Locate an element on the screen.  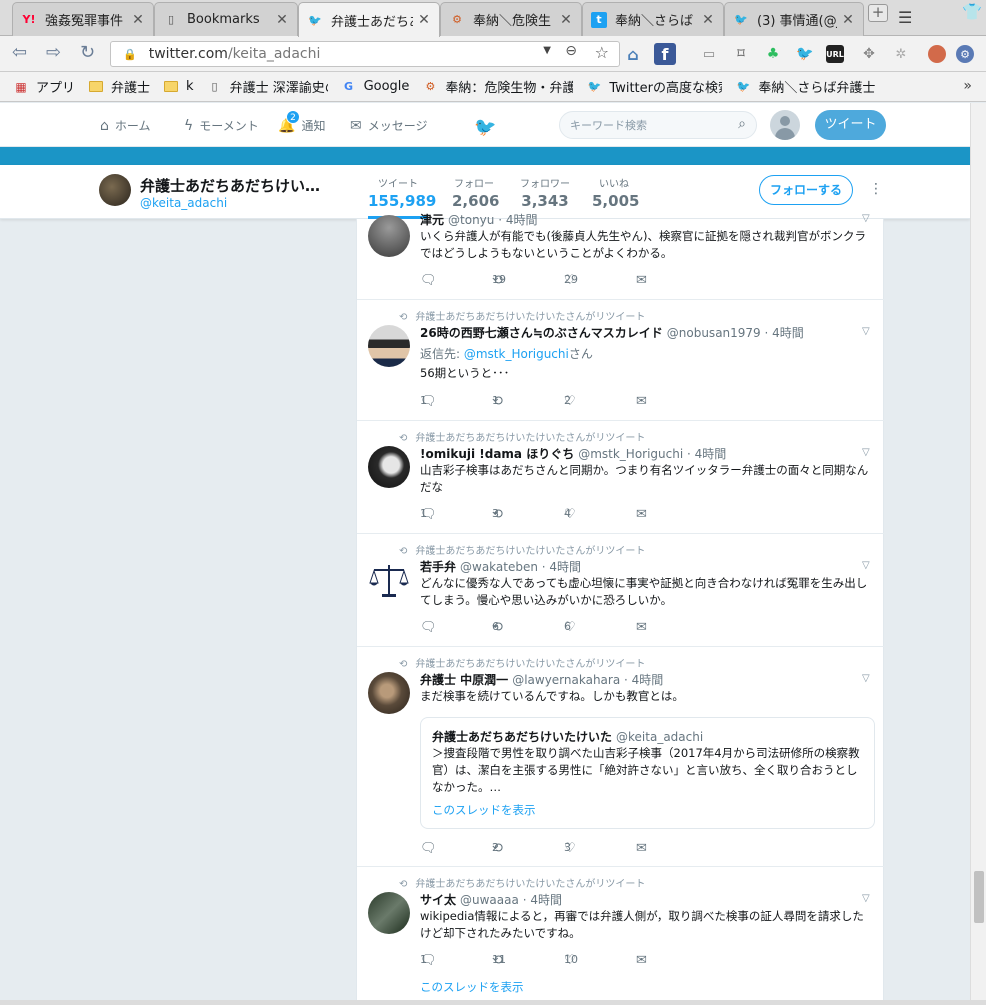
twitter-logo-icon: 🐦 is located at coordinates (485, 127).